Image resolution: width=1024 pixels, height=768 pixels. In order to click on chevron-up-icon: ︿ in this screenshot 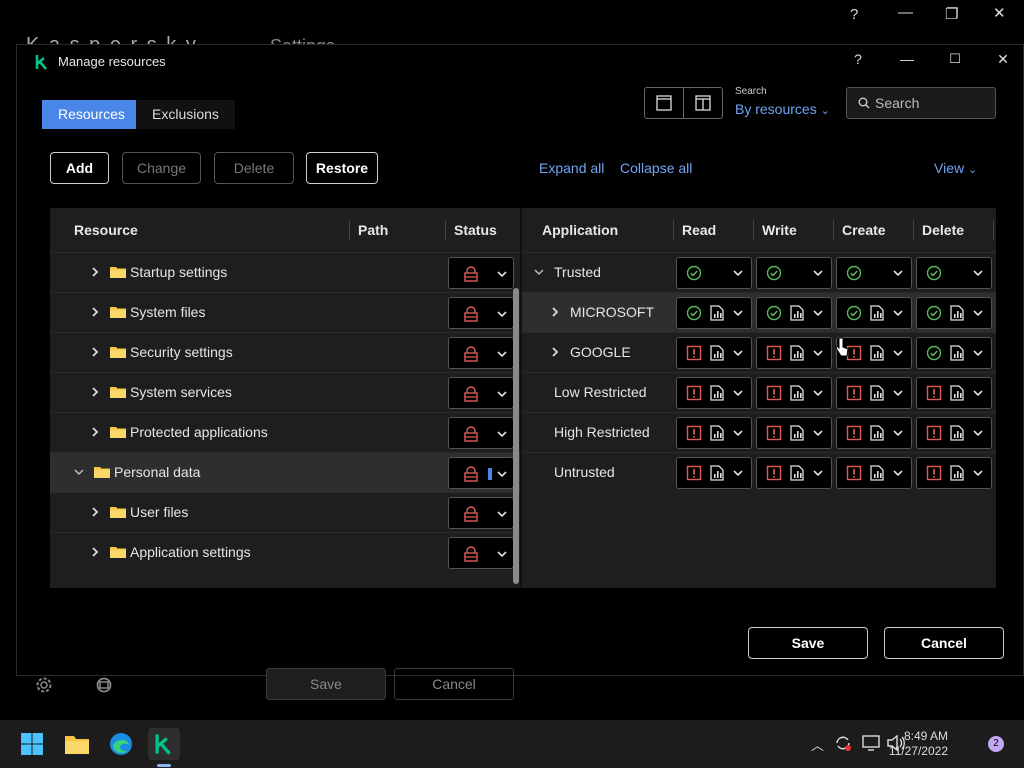, I will do `click(817, 744)`.